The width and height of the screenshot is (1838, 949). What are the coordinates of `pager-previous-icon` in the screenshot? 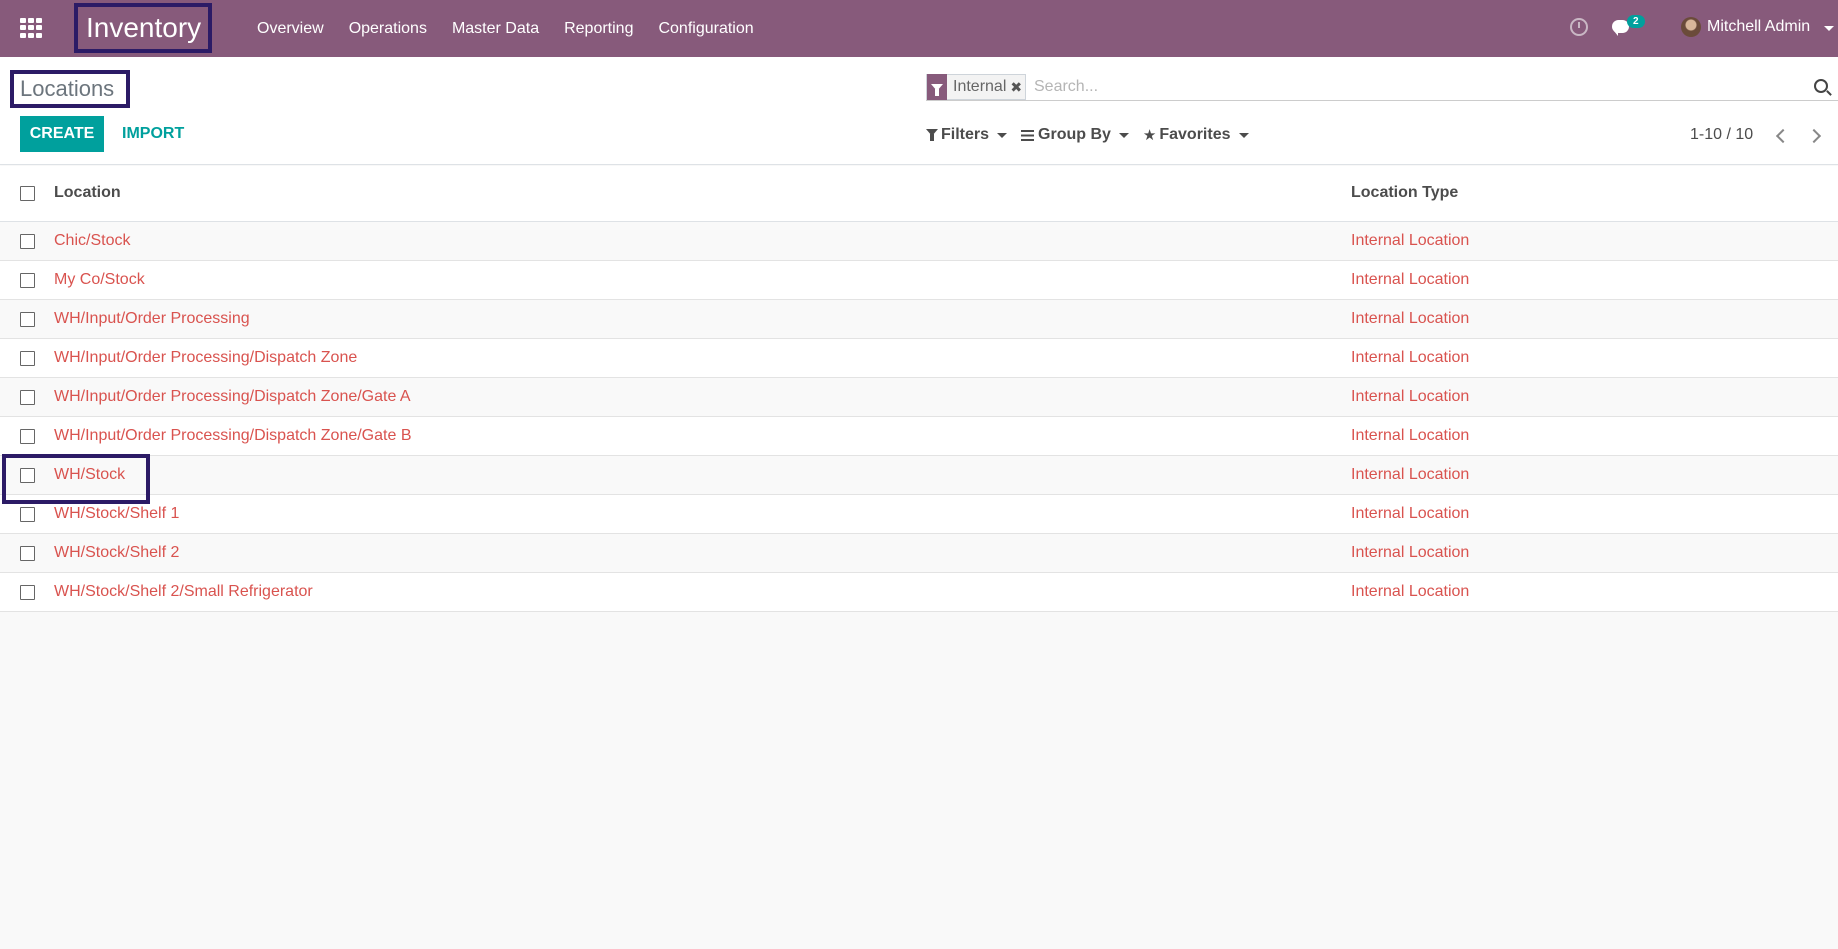 It's located at (1781, 135).